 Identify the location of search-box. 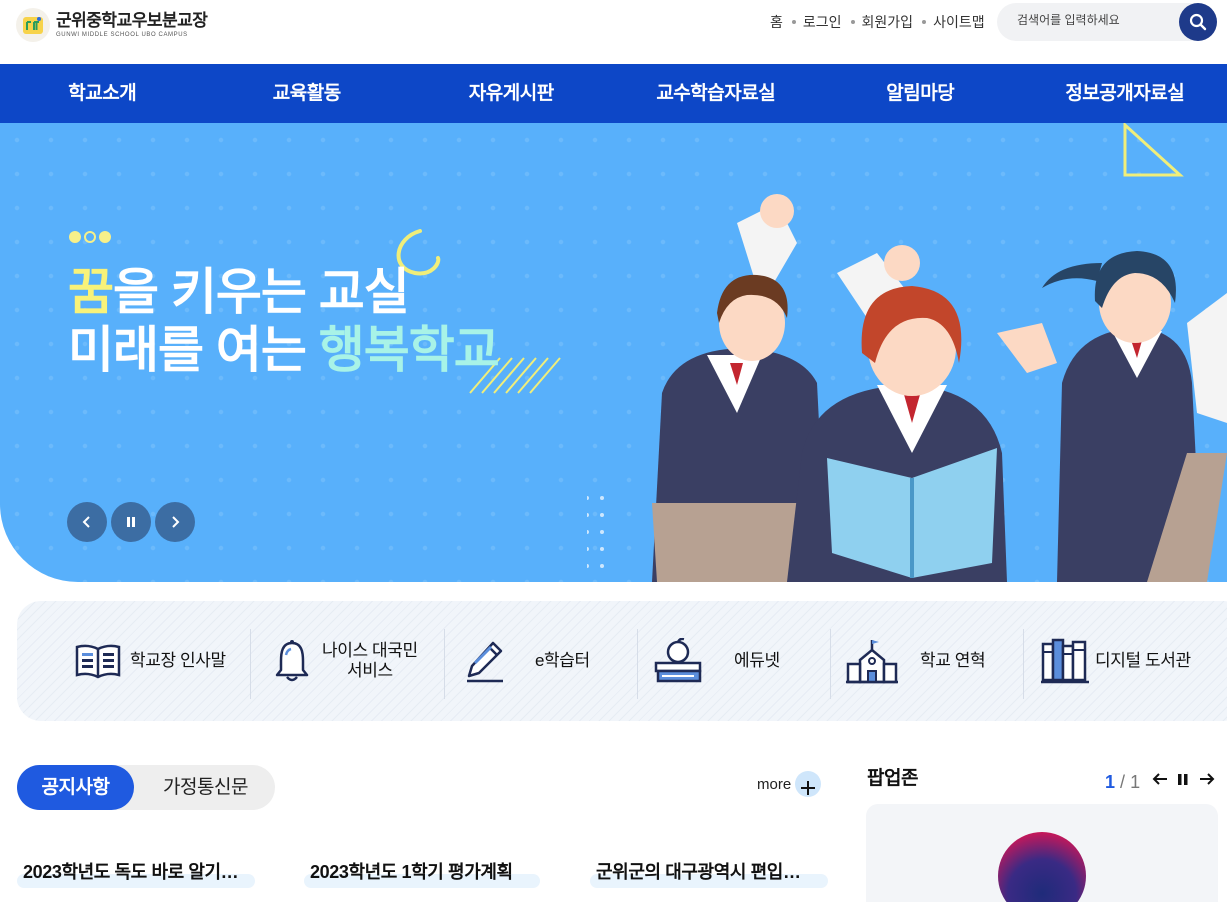
(1107, 22).